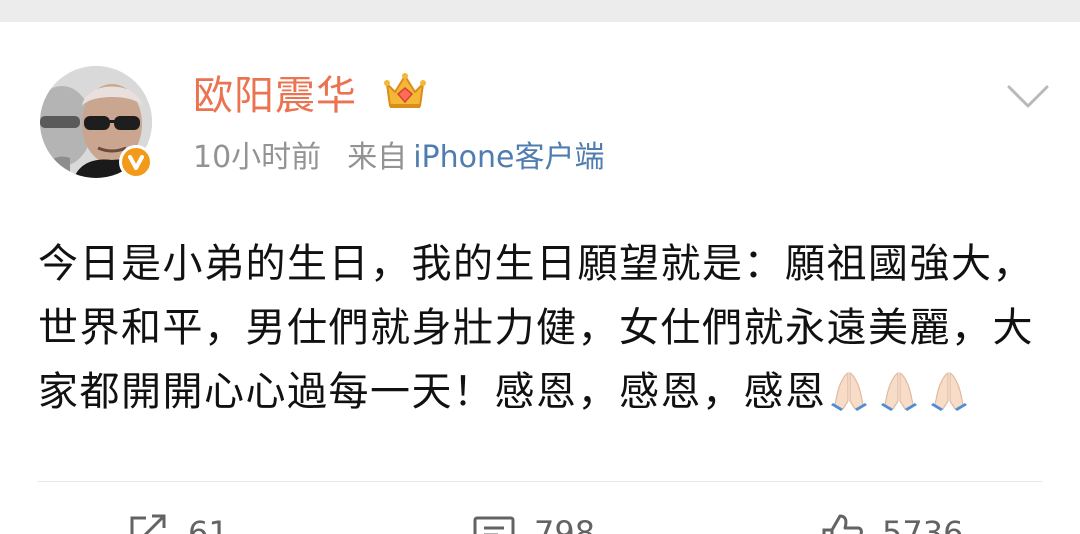 This screenshot has height=534, width=1080. Describe the element at coordinates (540, 481) in the screenshot. I see `action-divider` at that location.